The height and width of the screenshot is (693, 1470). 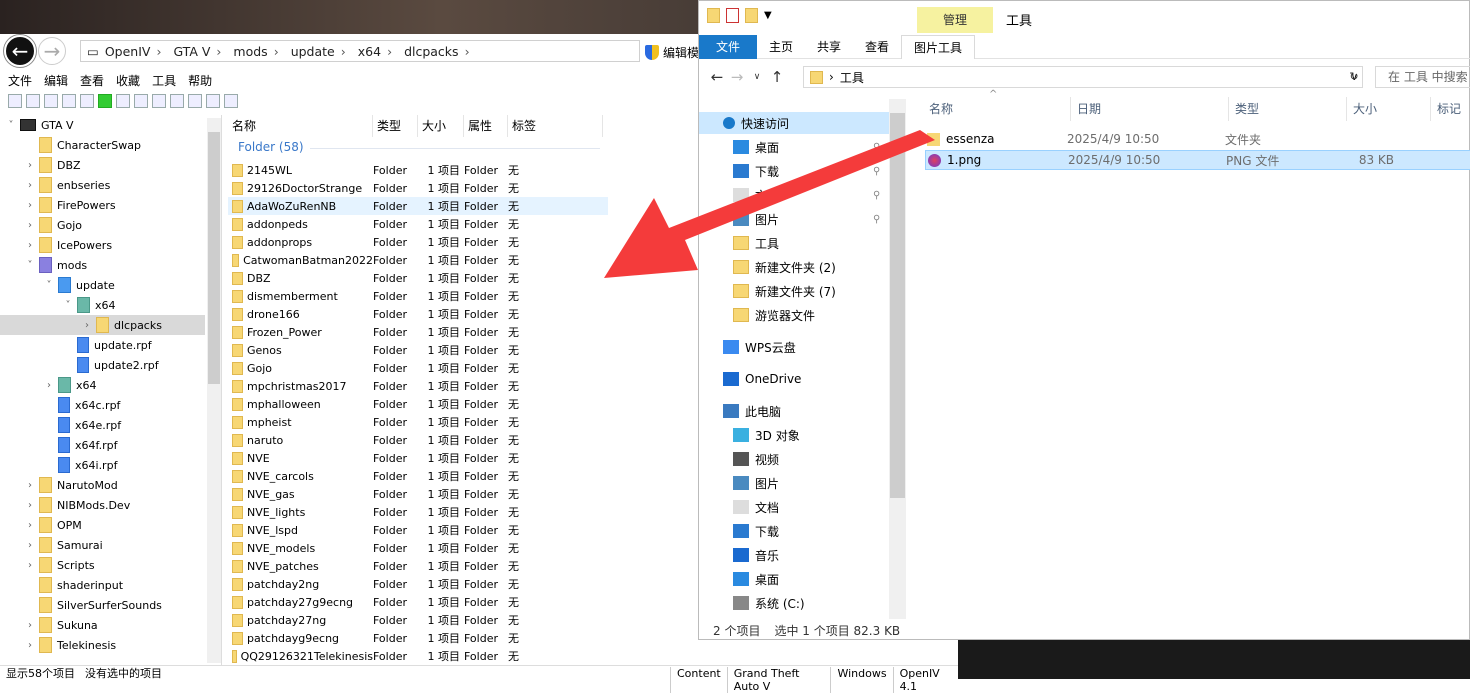 What do you see at coordinates (1354, 77) in the screenshot?
I see `refresh-icon: ↻` at bounding box center [1354, 77].